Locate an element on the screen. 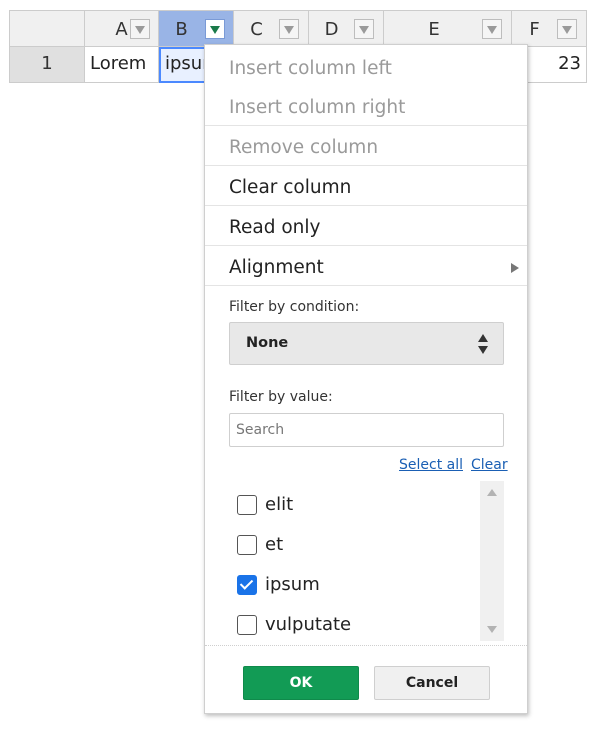 This screenshot has width=602, height=749. scroll-up-icon is located at coordinates (492, 492).